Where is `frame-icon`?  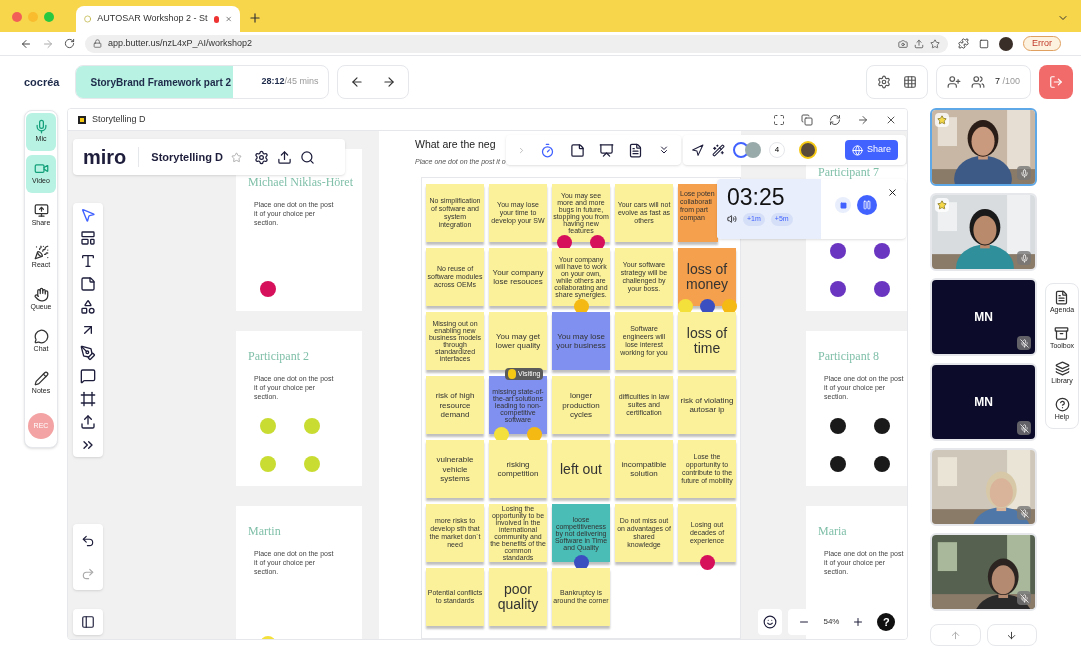 frame-icon is located at coordinates (88, 399).